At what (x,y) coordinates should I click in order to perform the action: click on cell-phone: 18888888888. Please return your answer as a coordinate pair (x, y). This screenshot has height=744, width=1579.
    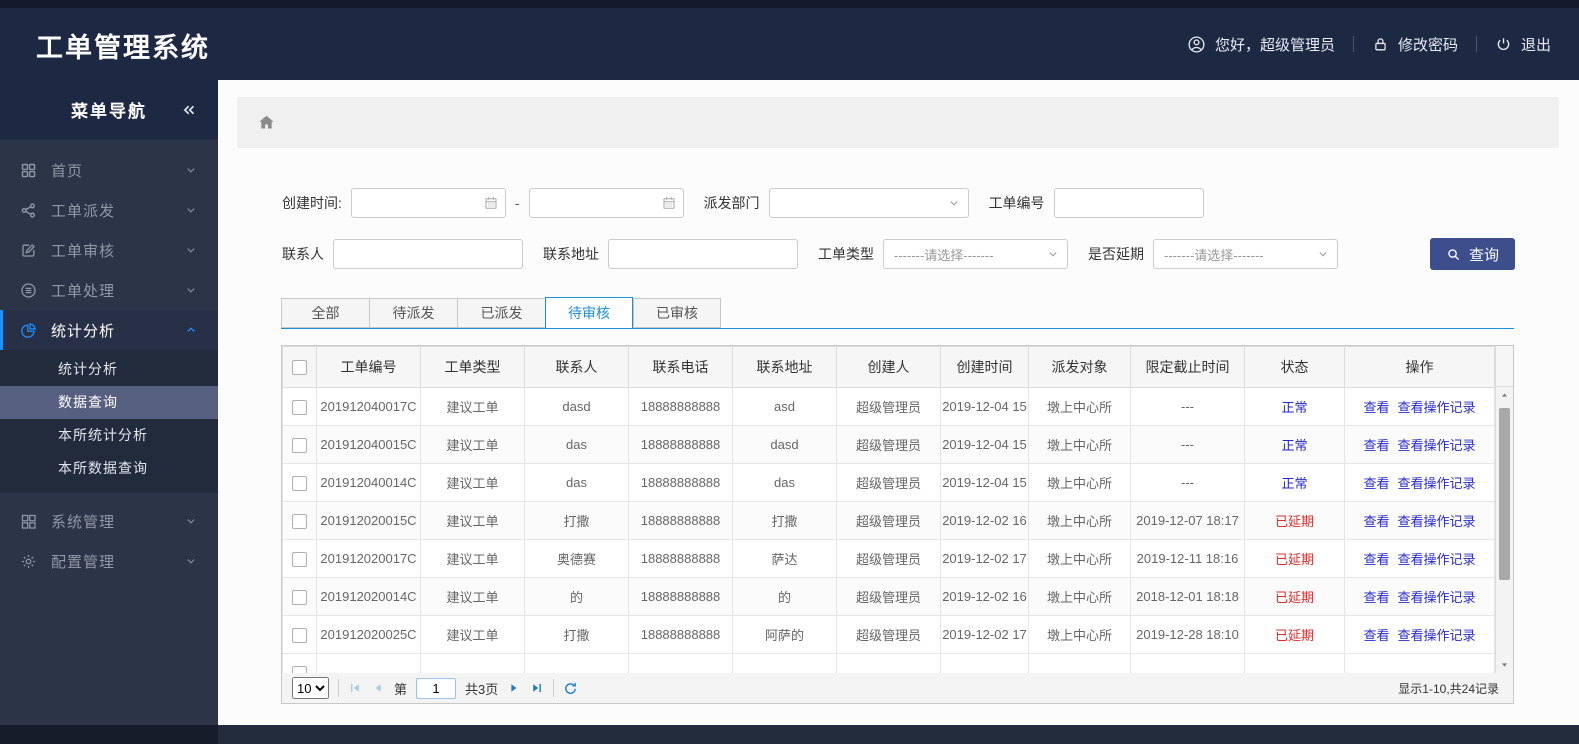
    Looking at the image, I should click on (680, 596).